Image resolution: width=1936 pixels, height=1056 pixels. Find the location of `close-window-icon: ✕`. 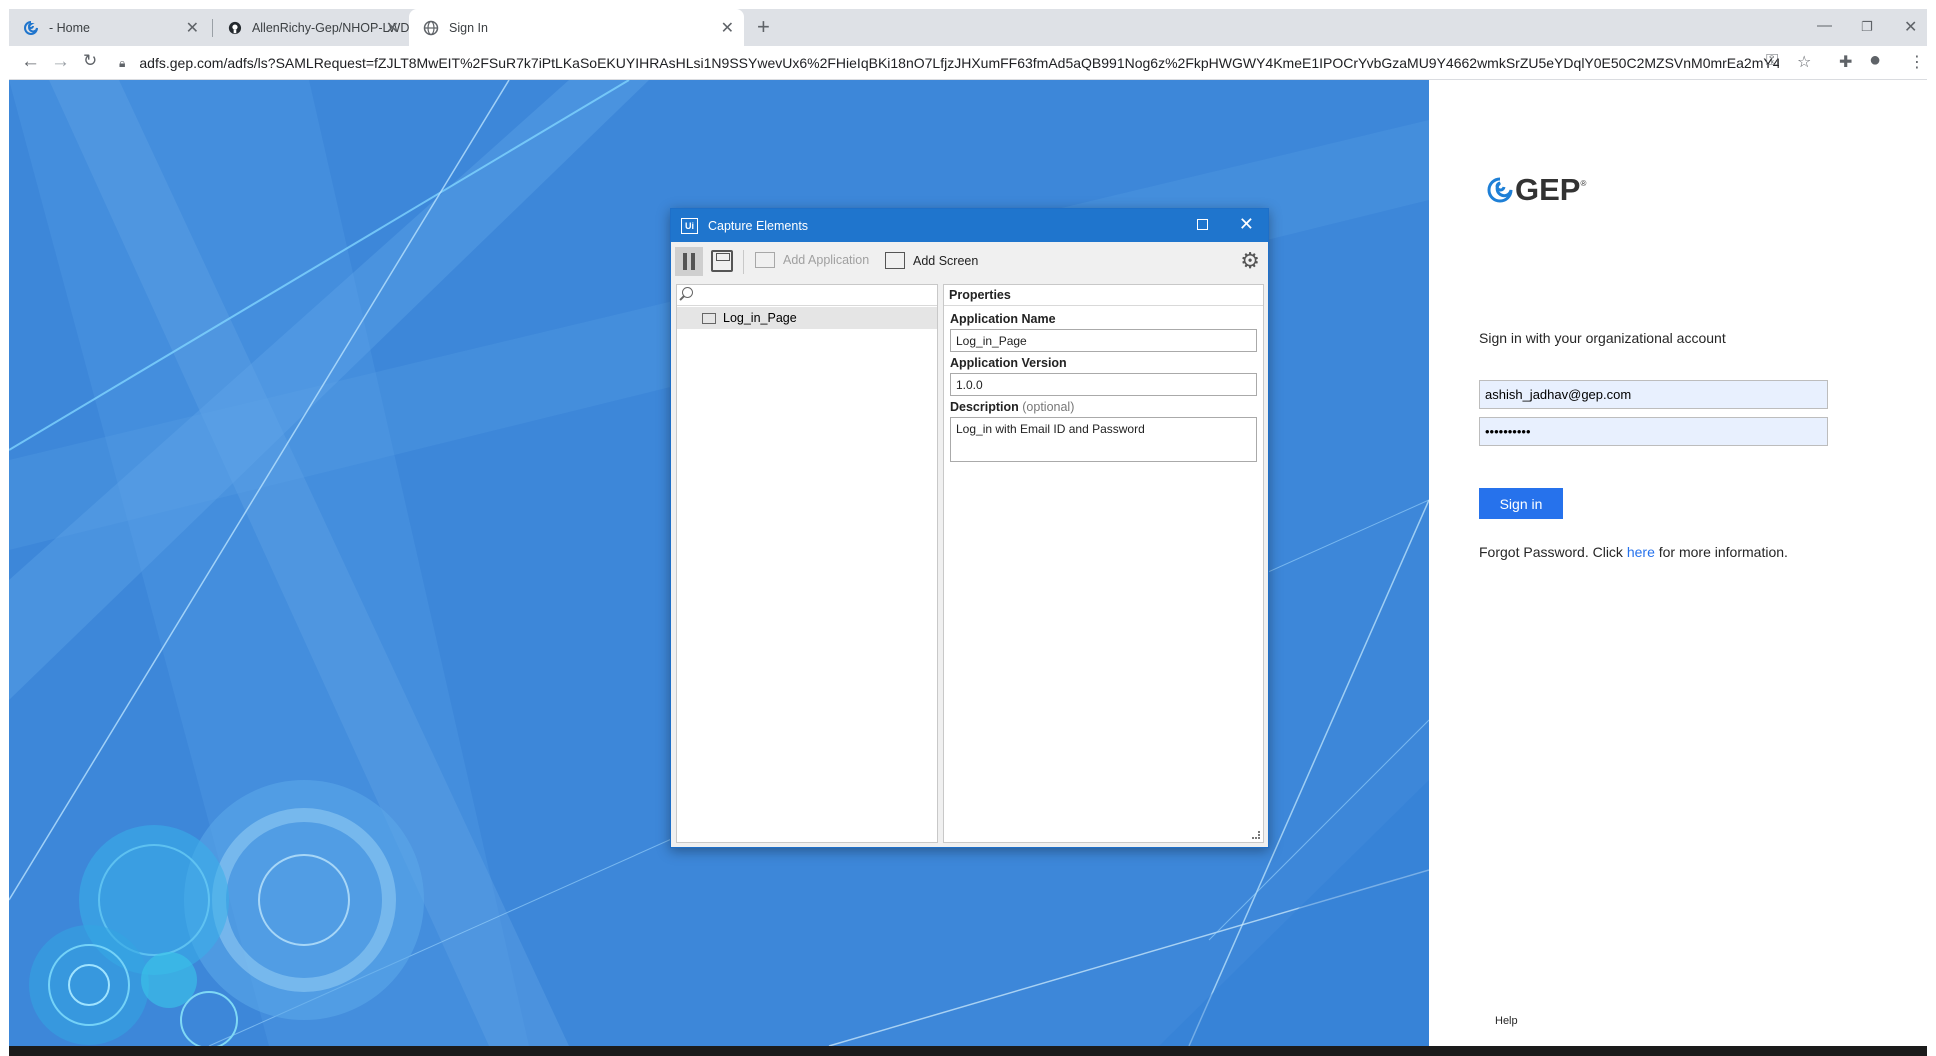

close-window-icon: ✕ is located at coordinates (1910, 27).